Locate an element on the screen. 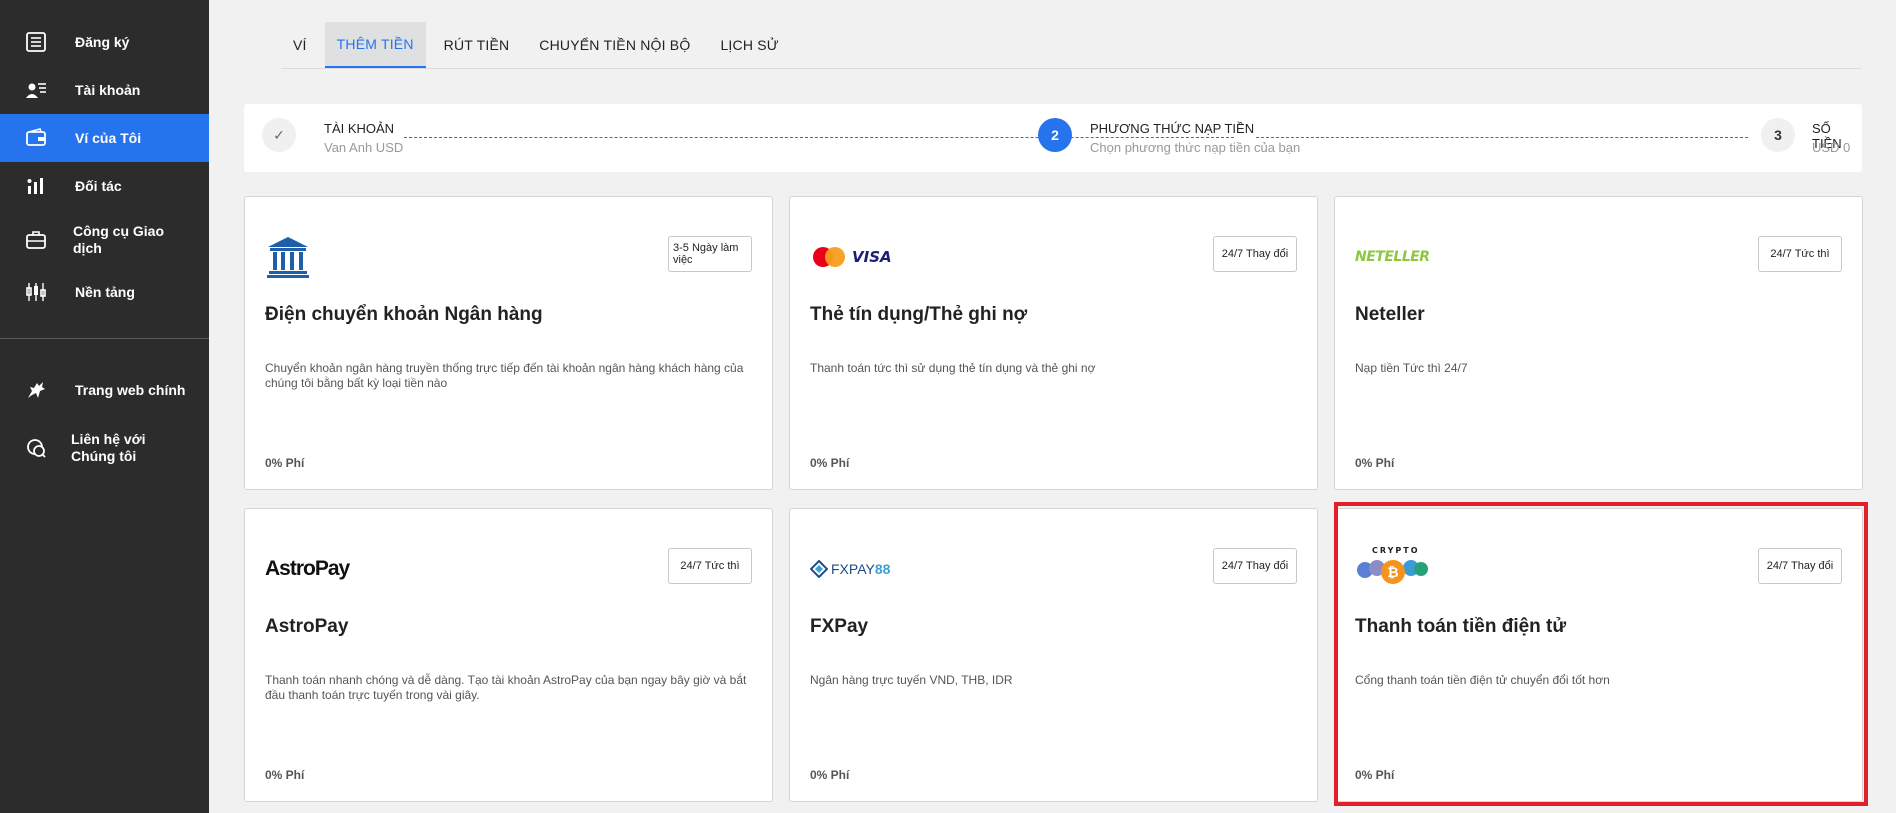 This screenshot has width=1896, height=813. tab-add-funds: THÊM TIỀN is located at coordinates (375, 45).